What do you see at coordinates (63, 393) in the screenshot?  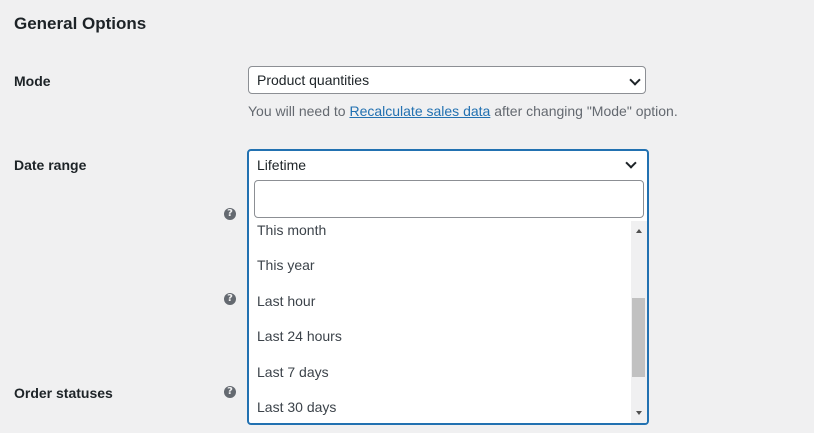 I see `order-statuses-label: Order statuses` at bounding box center [63, 393].